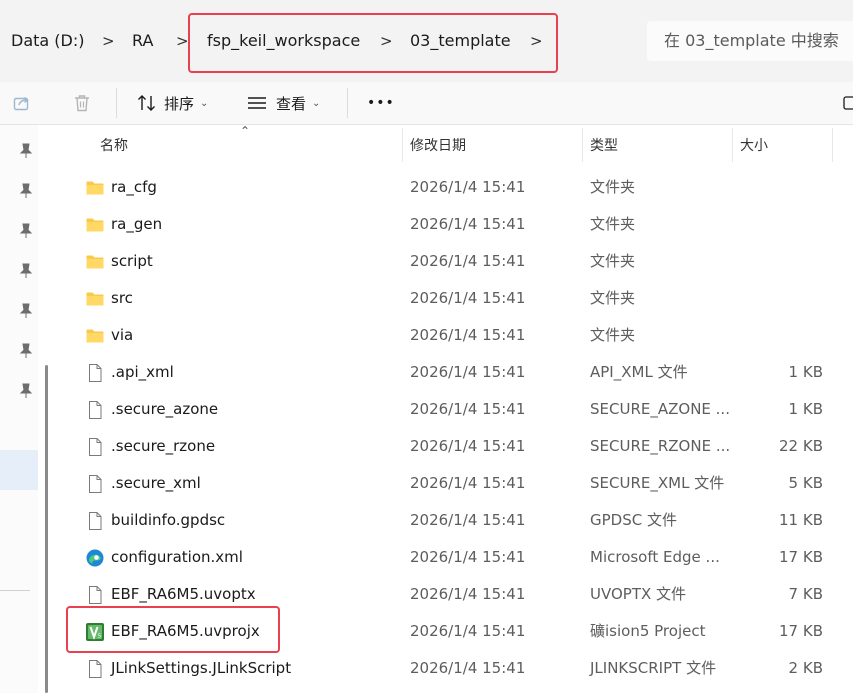 This screenshot has width=853, height=693. What do you see at coordinates (156, 483) in the screenshot?
I see `file-name: .secure_xml` at bounding box center [156, 483].